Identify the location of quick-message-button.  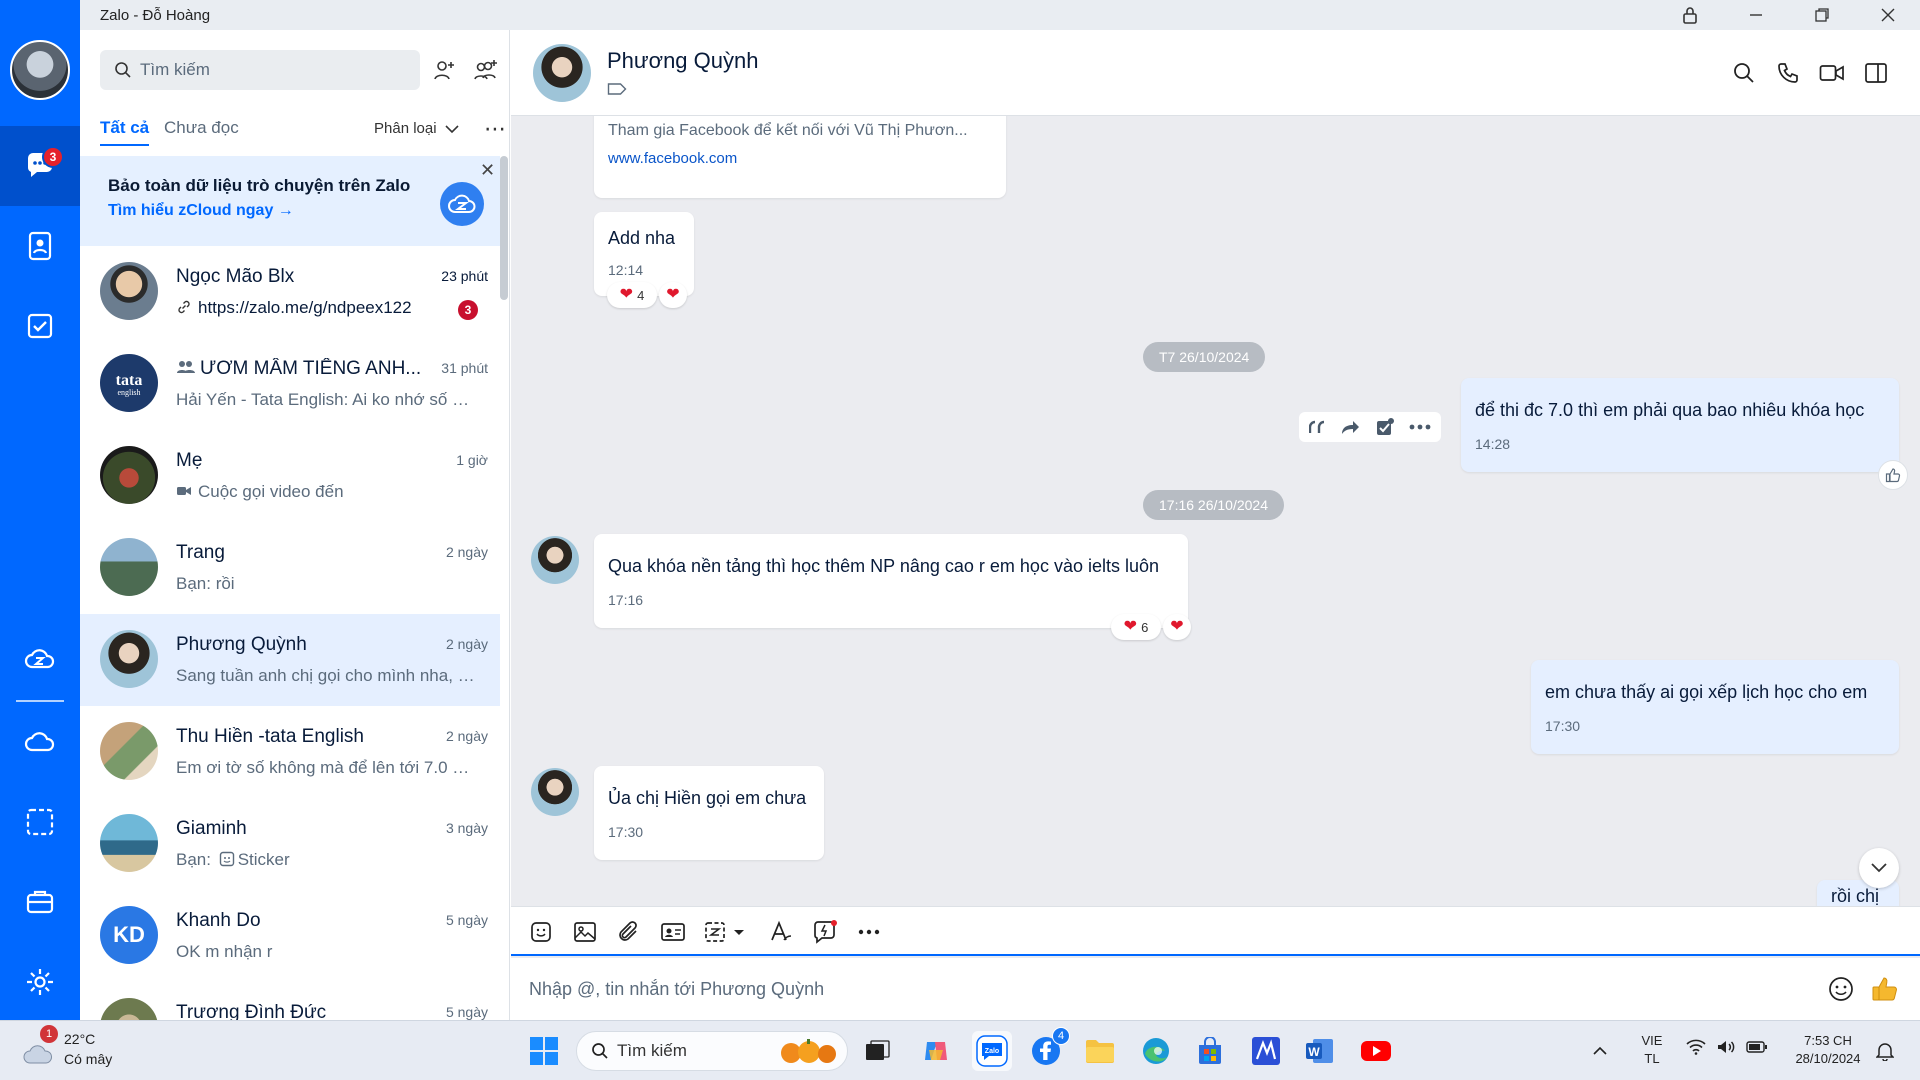
(825, 932).